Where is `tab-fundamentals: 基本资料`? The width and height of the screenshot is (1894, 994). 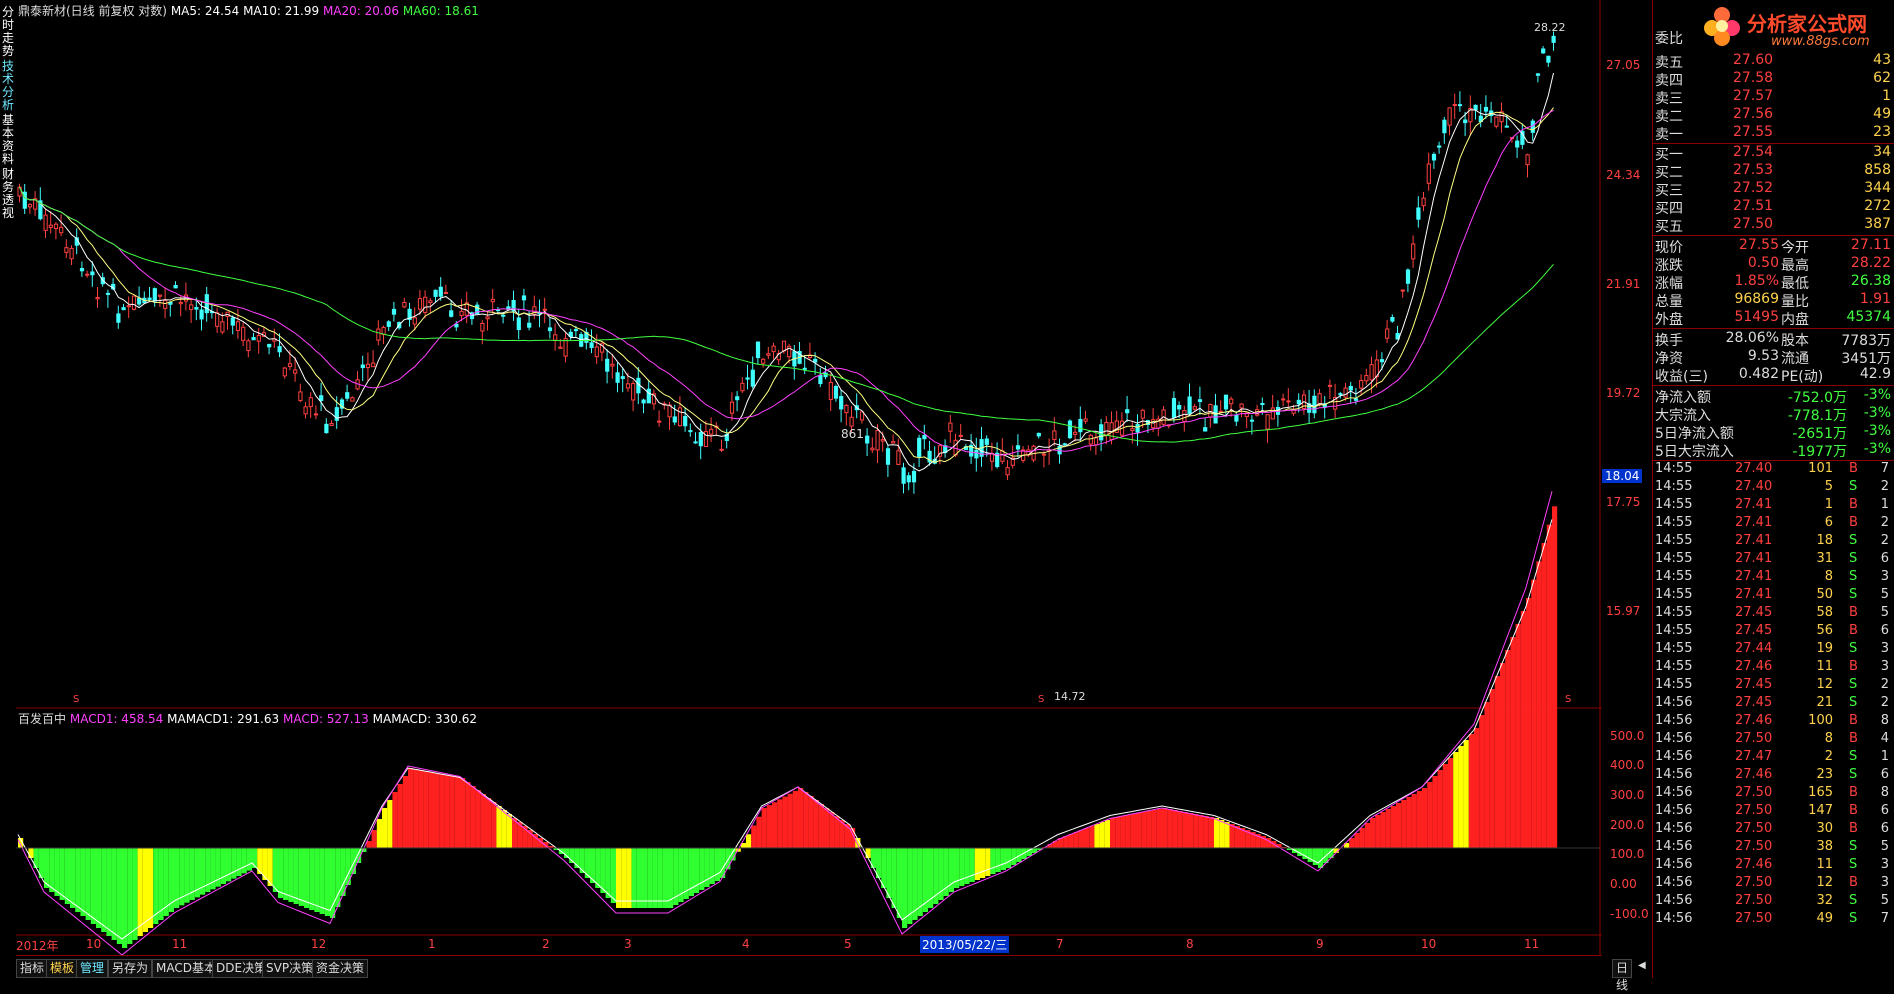 tab-fundamentals: 基本资料 is located at coordinates (8, 139).